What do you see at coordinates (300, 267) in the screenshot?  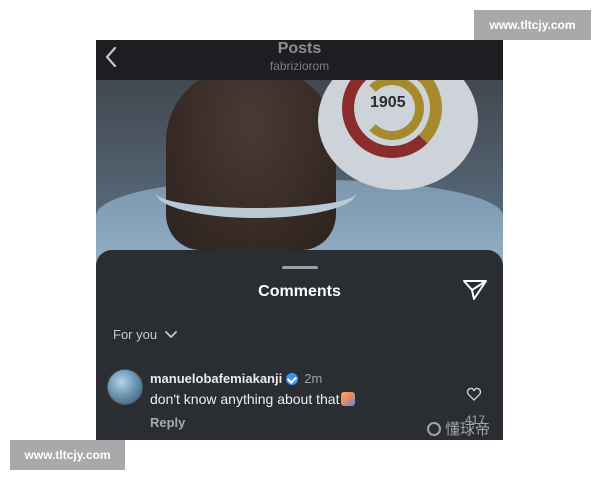 I see `sheet-handle` at bounding box center [300, 267].